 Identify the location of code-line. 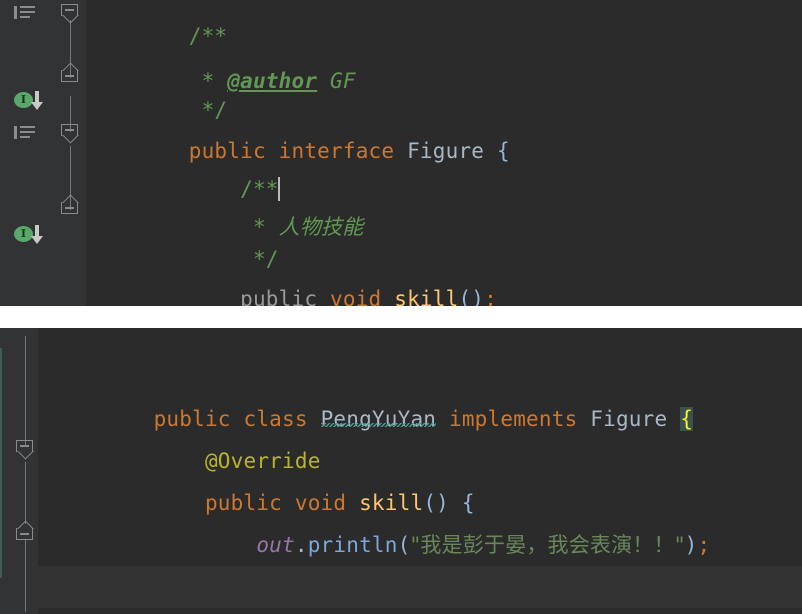
(420, 342).